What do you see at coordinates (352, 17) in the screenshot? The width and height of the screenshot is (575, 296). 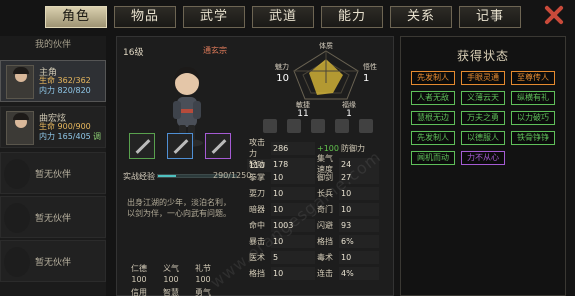 I see `tab-ability: 能力` at bounding box center [352, 17].